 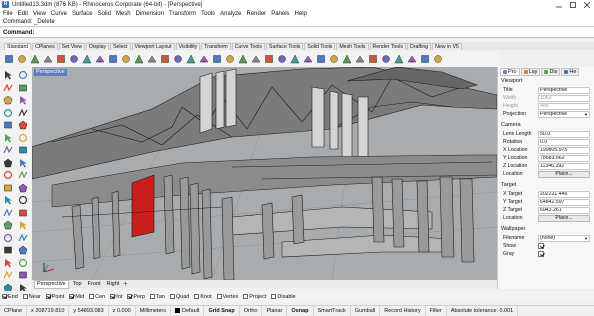 What do you see at coordinates (22, 238) in the screenshot?
I see `scale-tool-button` at bounding box center [22, 238].